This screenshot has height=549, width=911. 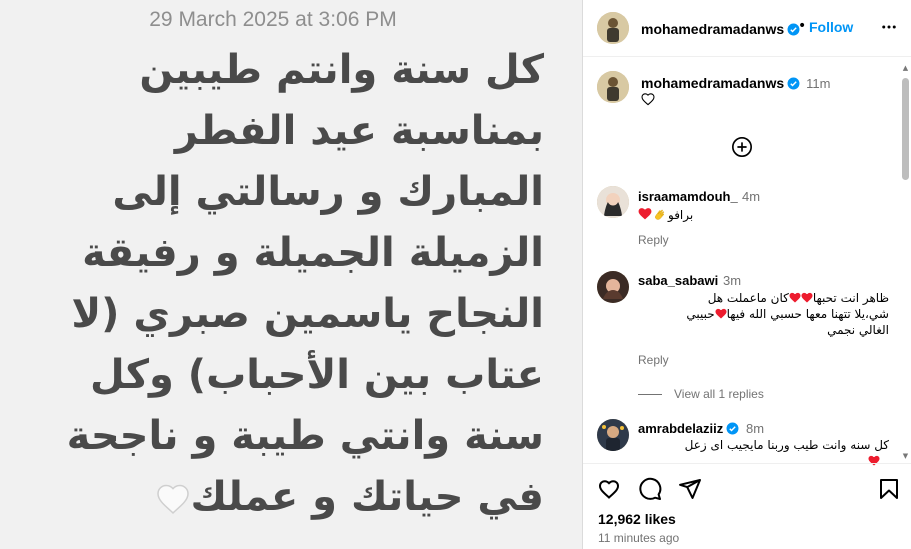 I want to click on comment-body-line2: شي،يلا تتهنا معها حسبي الله فيها, so click(x=807, y=314).